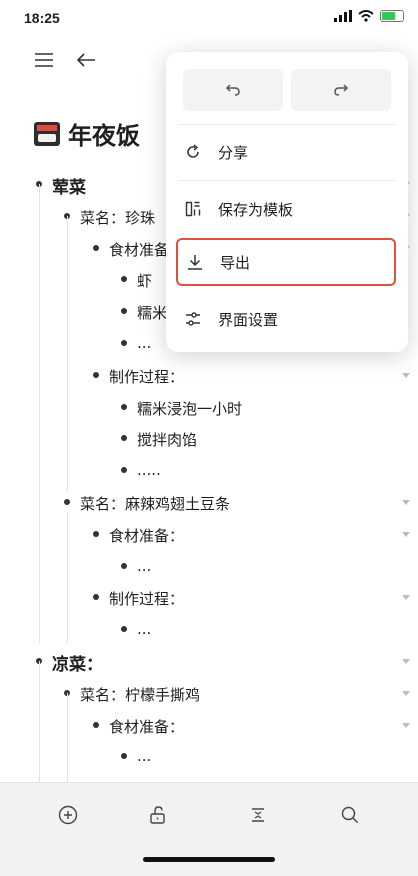  Describe the element at coordinates (248, 319) in the screenshot. I see `interface-settings-label: 界面设置` at that location.